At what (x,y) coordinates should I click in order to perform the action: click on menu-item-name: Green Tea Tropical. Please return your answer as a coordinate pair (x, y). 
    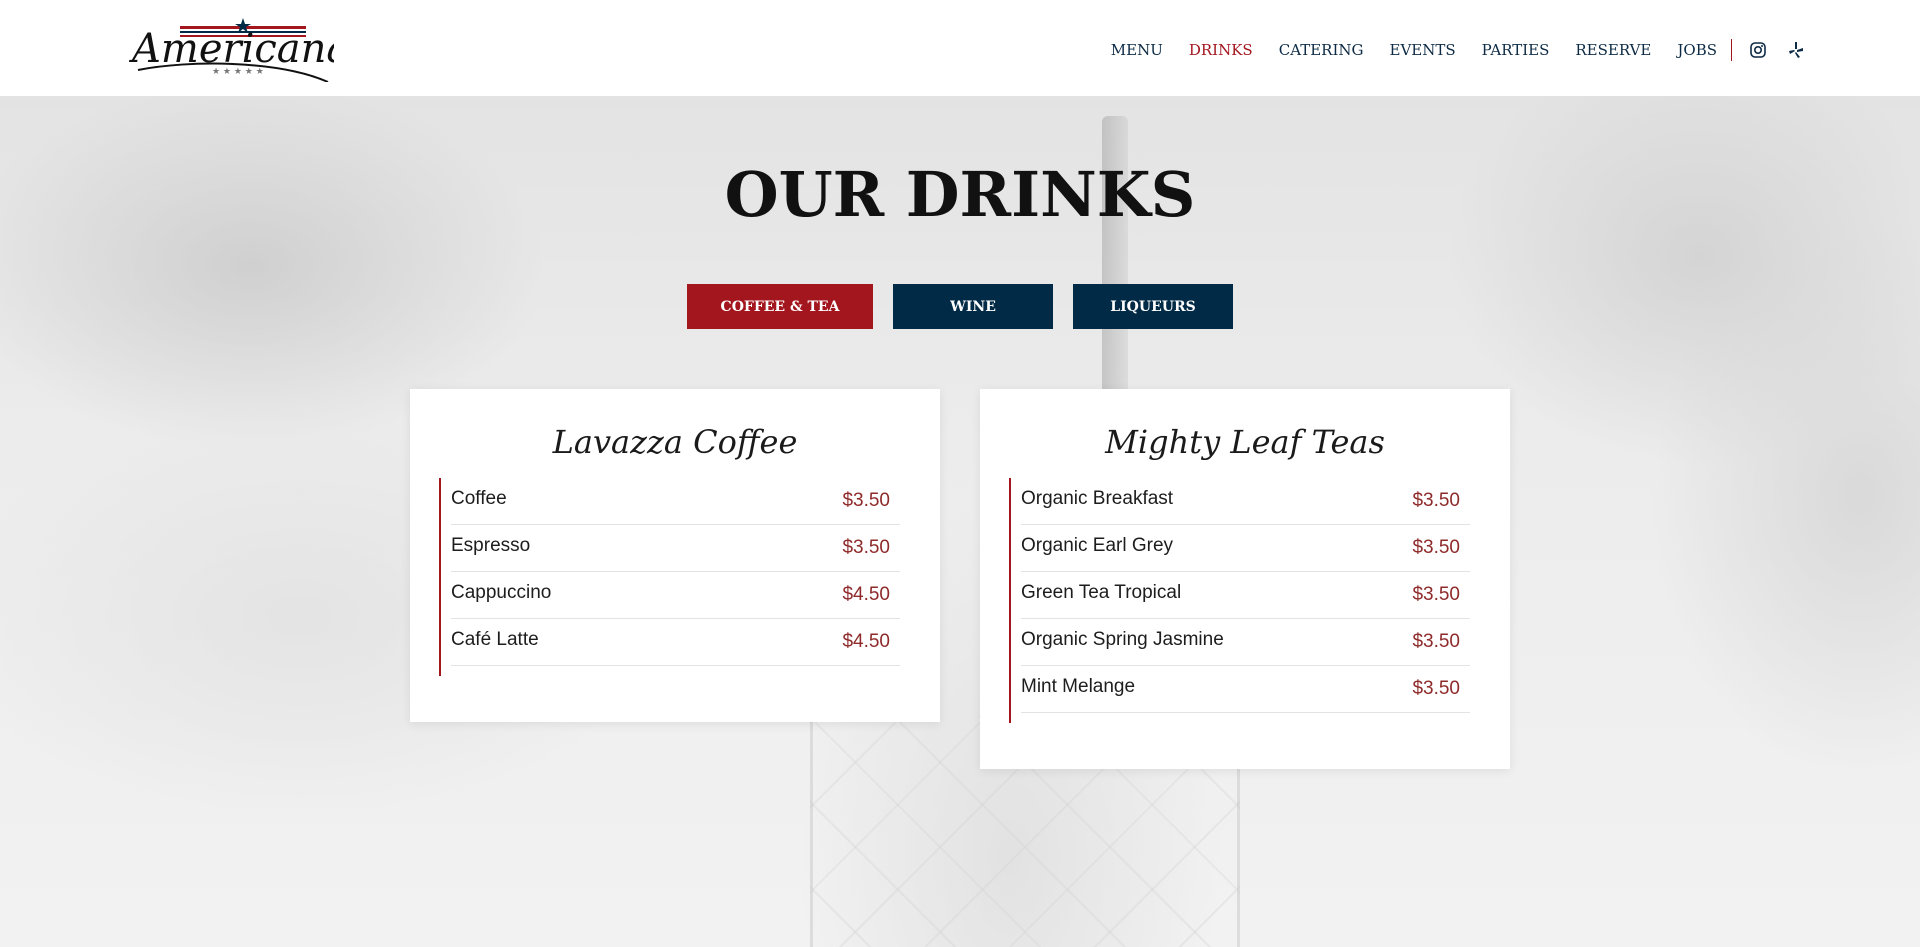
    Looking at the image, I should click on (1101, 592).